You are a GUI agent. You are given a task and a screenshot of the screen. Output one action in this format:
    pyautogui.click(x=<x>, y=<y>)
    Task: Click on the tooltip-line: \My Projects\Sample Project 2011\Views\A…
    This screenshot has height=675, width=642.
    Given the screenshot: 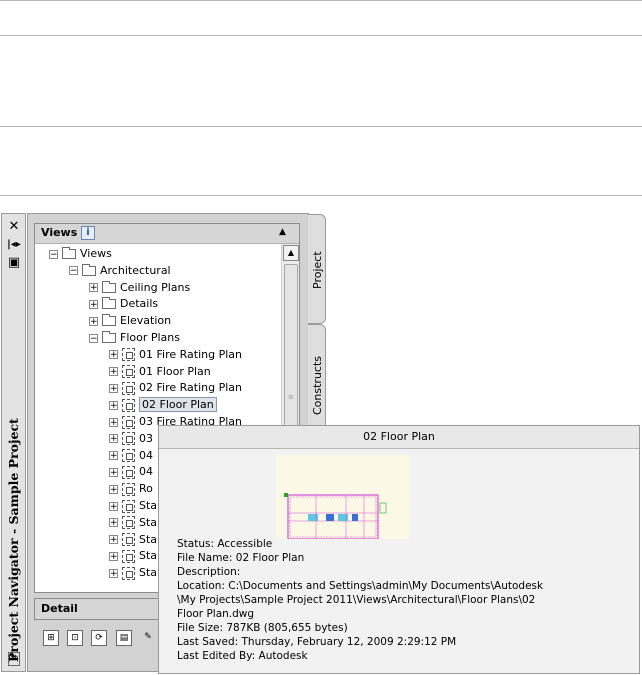 What is the action you would take?
    pyautogui.click(x=356, y=600)
    